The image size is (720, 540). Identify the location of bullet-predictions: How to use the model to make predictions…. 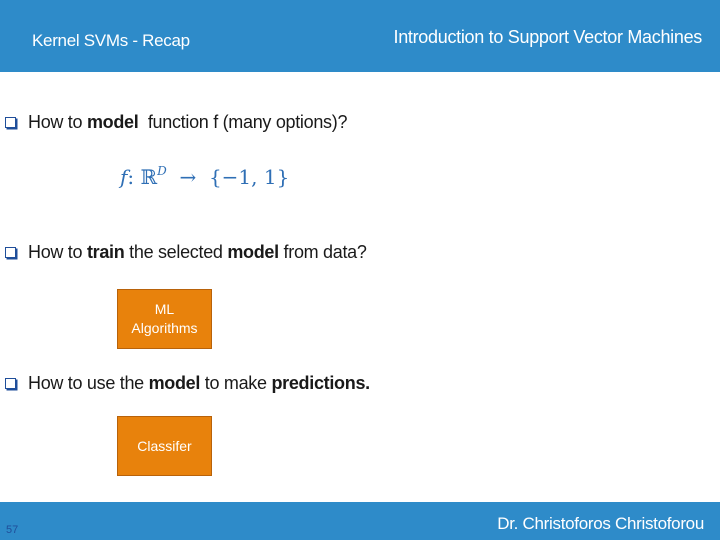
(187, 383).